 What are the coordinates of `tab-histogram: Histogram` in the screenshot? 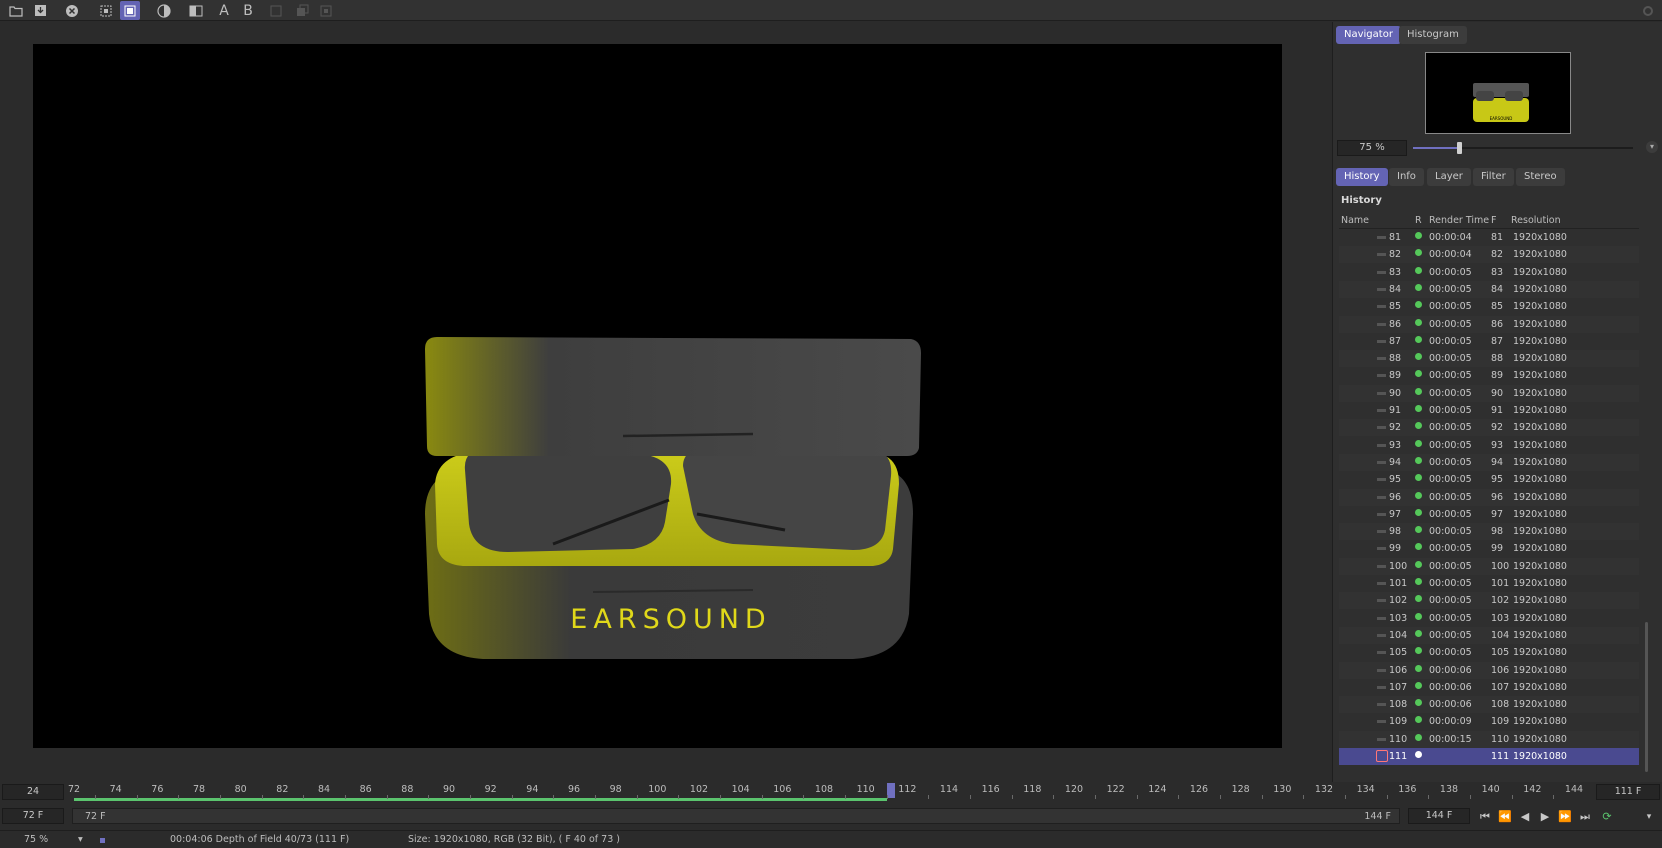 It's located at (1433, 35).